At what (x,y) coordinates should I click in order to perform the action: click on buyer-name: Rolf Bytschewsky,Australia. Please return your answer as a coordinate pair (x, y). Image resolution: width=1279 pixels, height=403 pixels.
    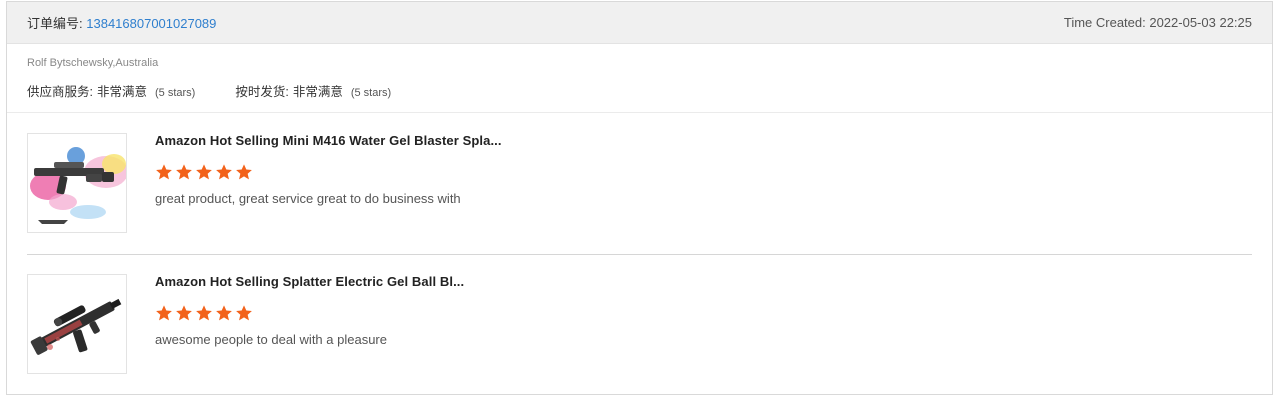
    Looking at the image, I should click on (93, 63).